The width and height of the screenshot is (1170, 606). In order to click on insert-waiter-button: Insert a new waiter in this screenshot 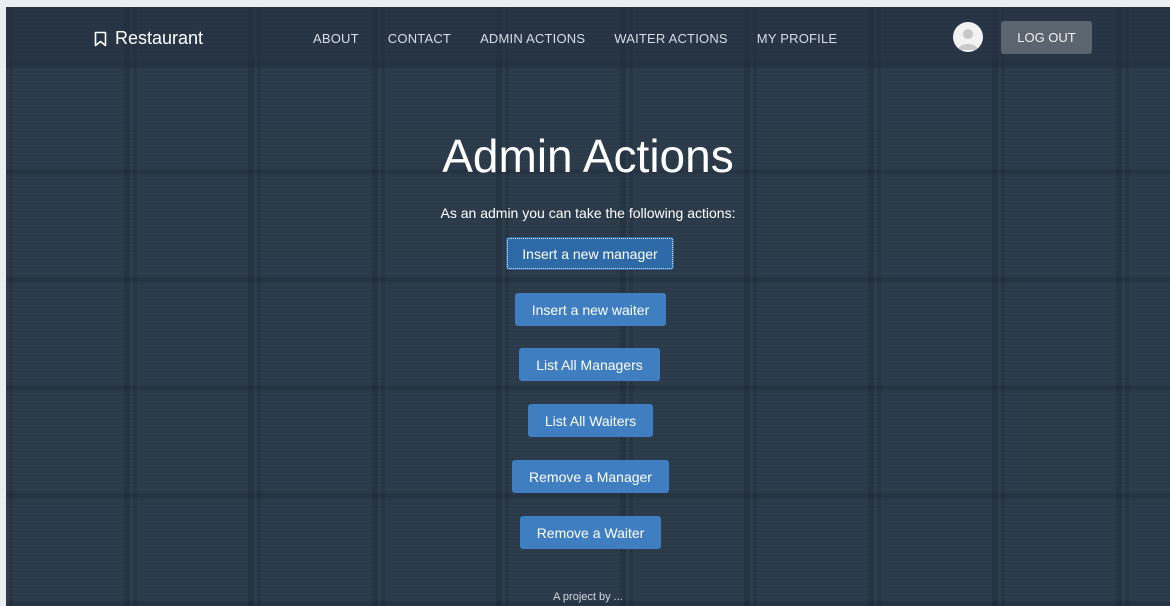, I will do `click(590, 309)`.